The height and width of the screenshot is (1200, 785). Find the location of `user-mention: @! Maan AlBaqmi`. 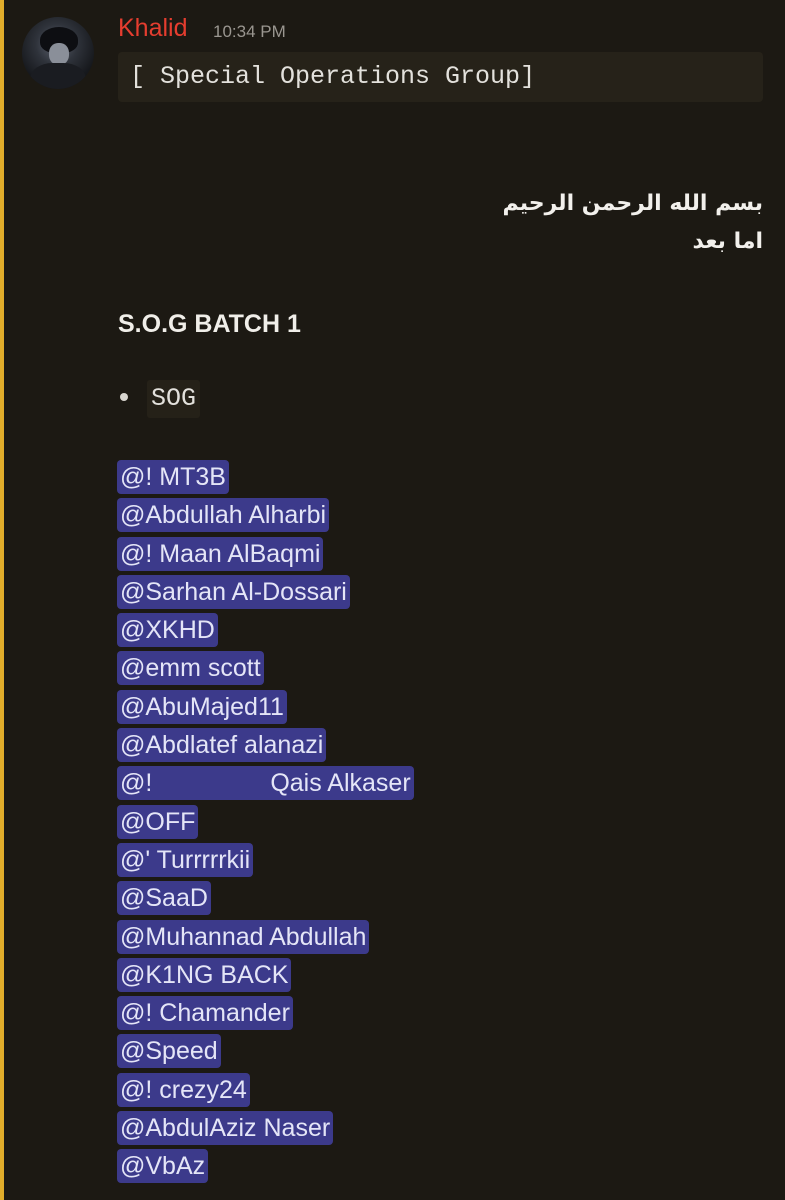

user-mention: @! Maan AlBaqmi is located at coordinates (220, 553).